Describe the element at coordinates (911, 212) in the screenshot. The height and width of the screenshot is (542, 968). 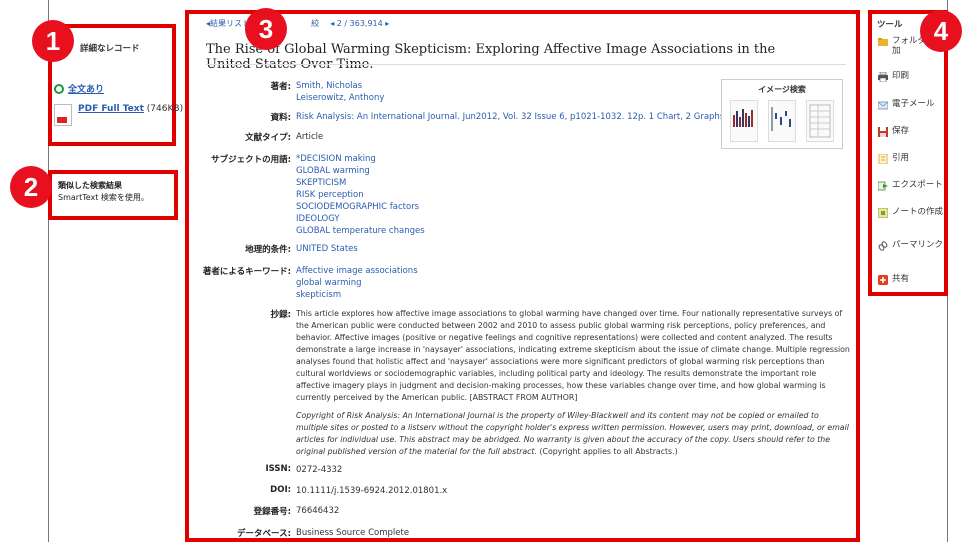
I see `tool-create-note: ノートの作成` at that location.